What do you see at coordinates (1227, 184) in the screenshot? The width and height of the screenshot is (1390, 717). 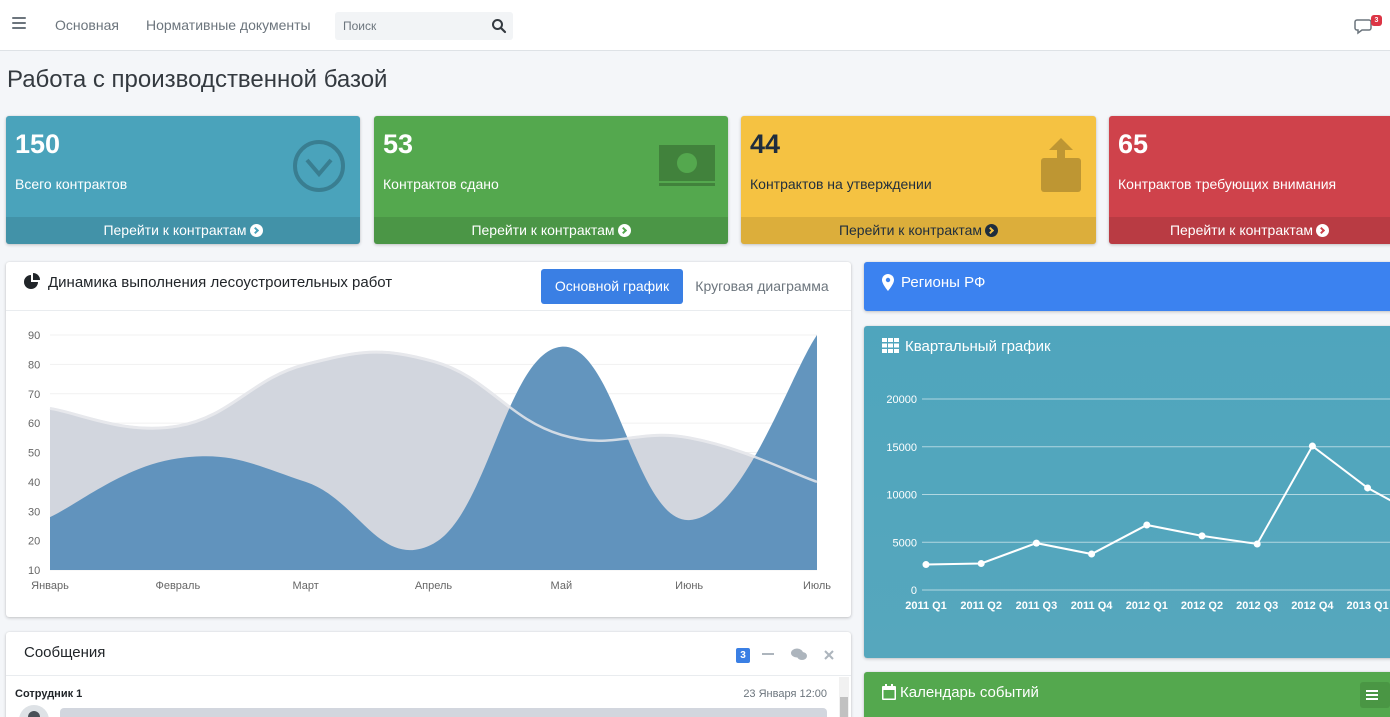 I see `stat-label: Контрактов требующих внимания` at bounding box center [1227, 184].